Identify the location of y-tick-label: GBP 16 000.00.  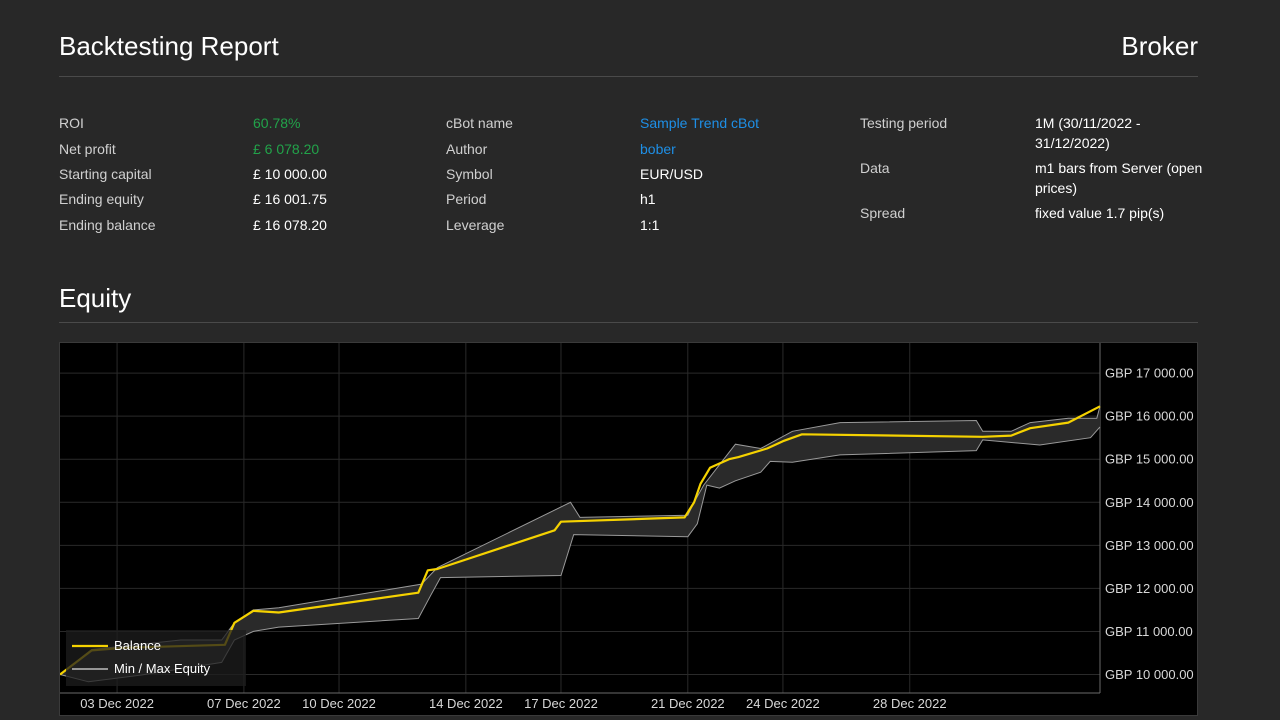
(1149, 416).